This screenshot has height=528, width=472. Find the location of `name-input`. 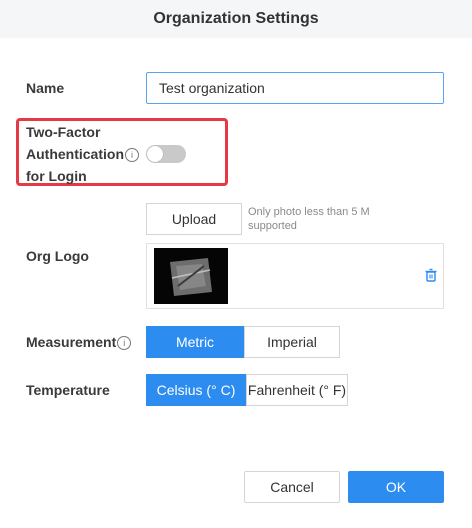

name-input is located at coordinates (295, 88).